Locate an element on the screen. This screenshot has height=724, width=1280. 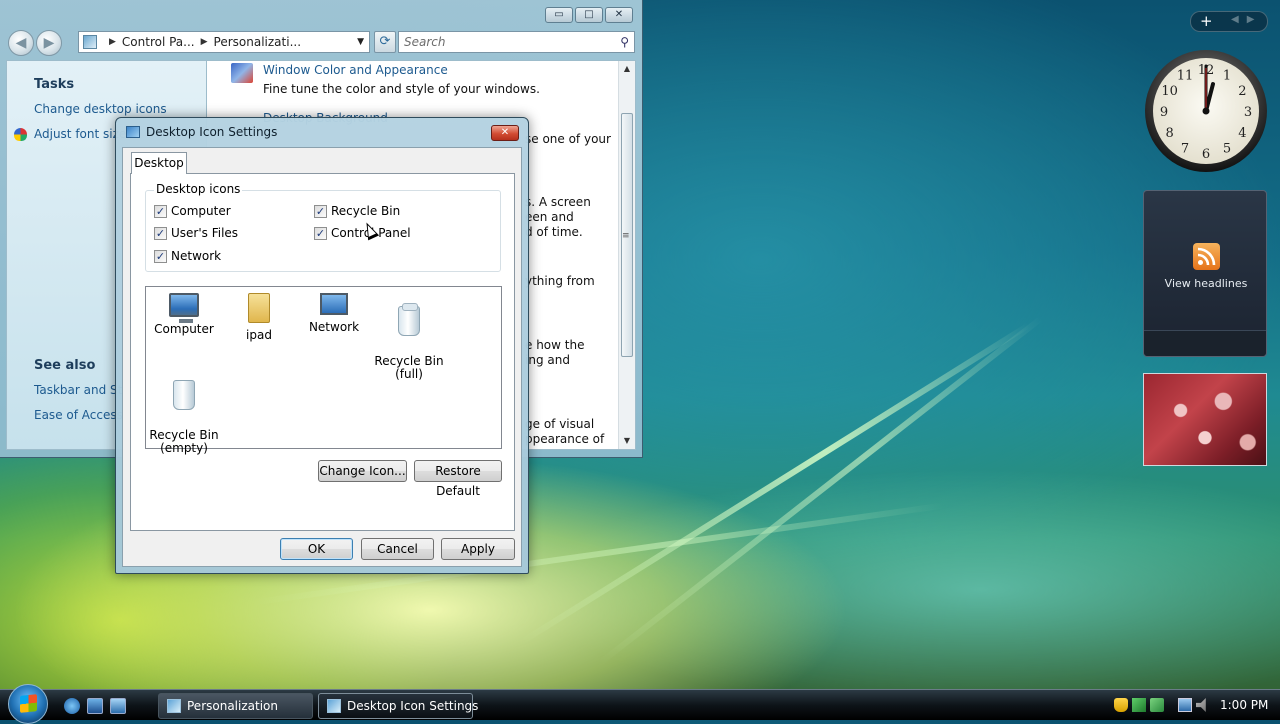
content-text: ppearance of is located at coordinates (565, 439).